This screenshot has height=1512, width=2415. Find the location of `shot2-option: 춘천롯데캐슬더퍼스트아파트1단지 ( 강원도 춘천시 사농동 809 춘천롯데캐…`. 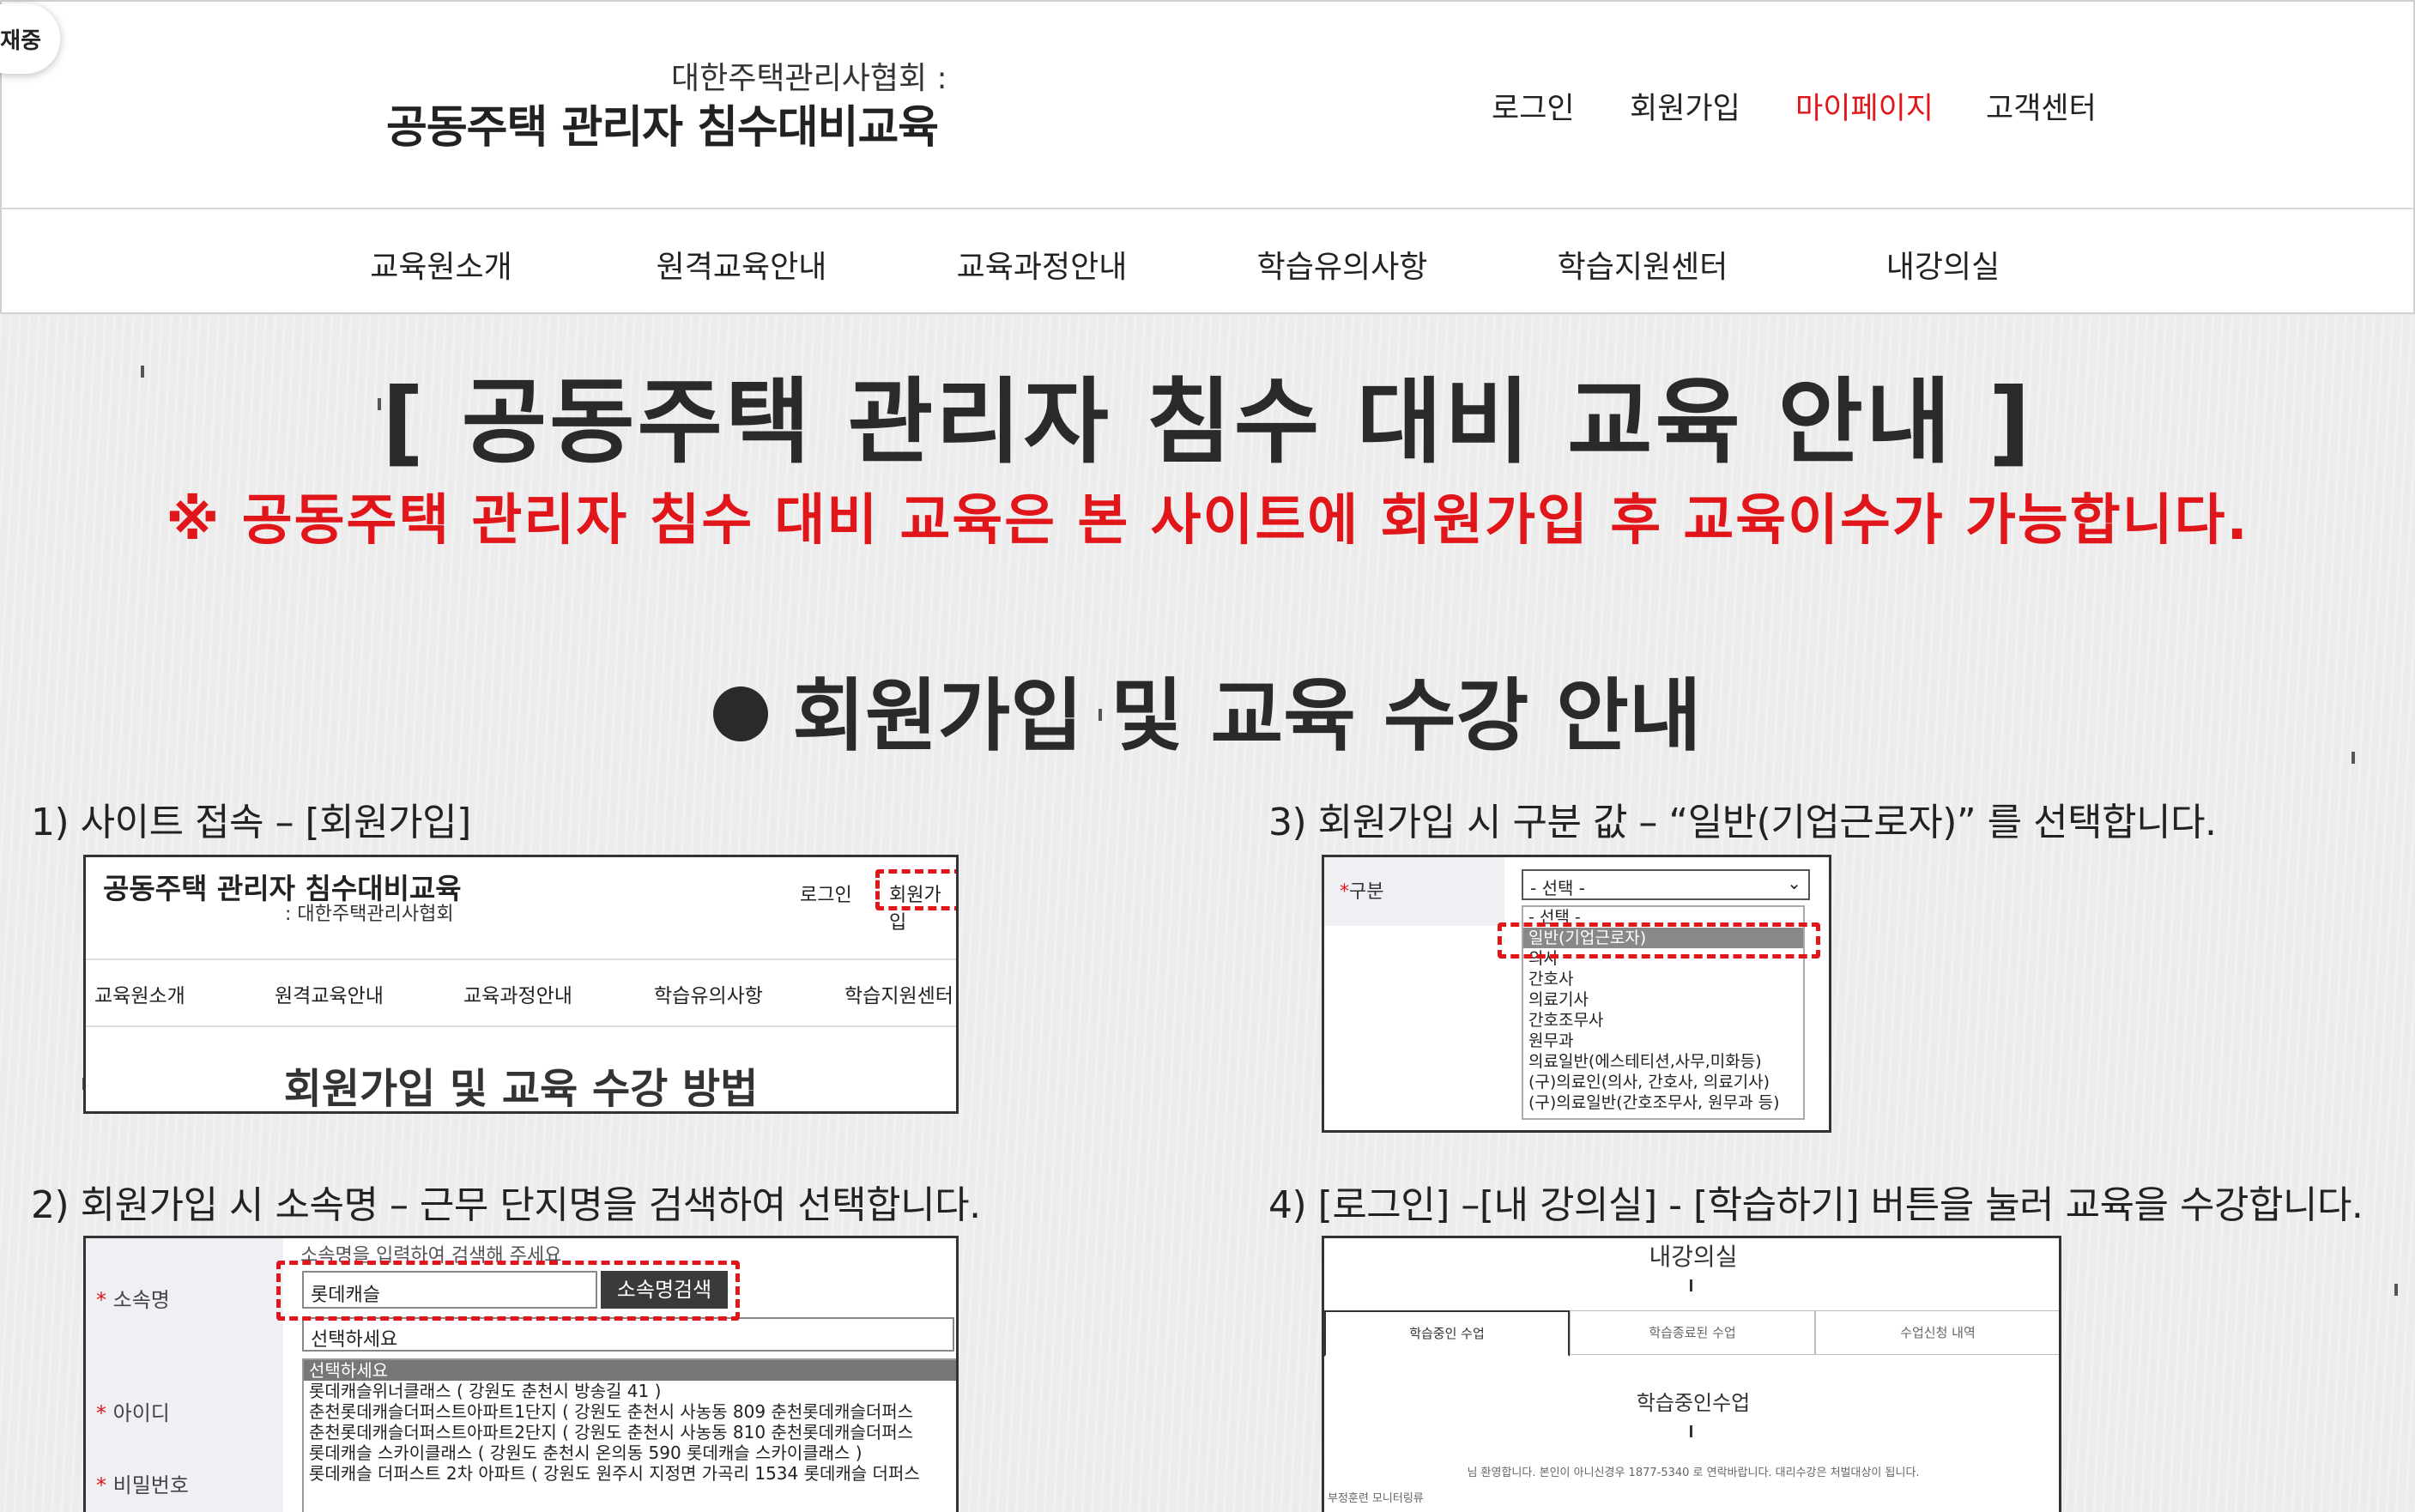

shot2-option: 춘천롯데캐슬더퍼스트아파트1단지 ( 강원도 춘천시 사농동 809 춘천롯데캐… is located at coordinates (611, 1411).